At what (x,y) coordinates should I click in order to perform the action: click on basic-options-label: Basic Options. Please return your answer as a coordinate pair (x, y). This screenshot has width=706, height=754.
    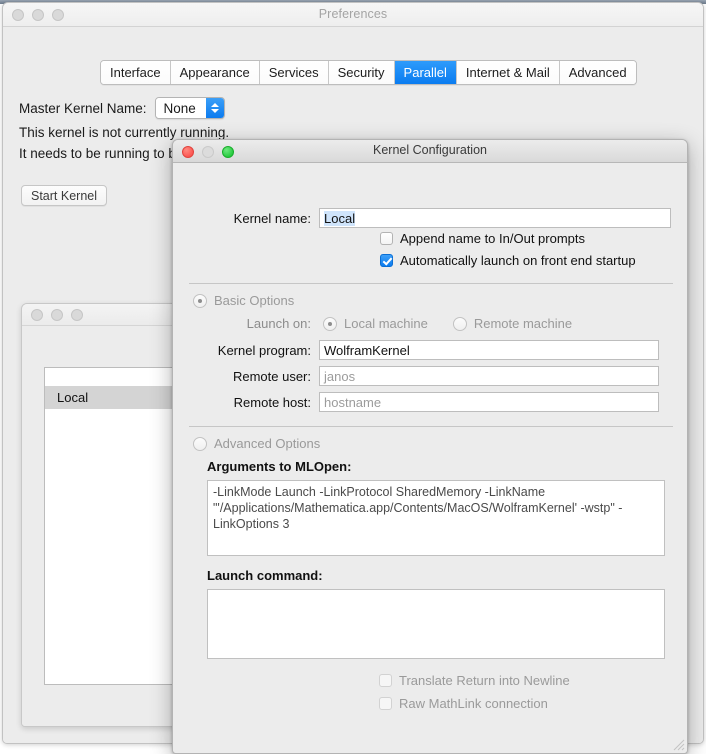
    Looking at the image, I should click on (254, 300).